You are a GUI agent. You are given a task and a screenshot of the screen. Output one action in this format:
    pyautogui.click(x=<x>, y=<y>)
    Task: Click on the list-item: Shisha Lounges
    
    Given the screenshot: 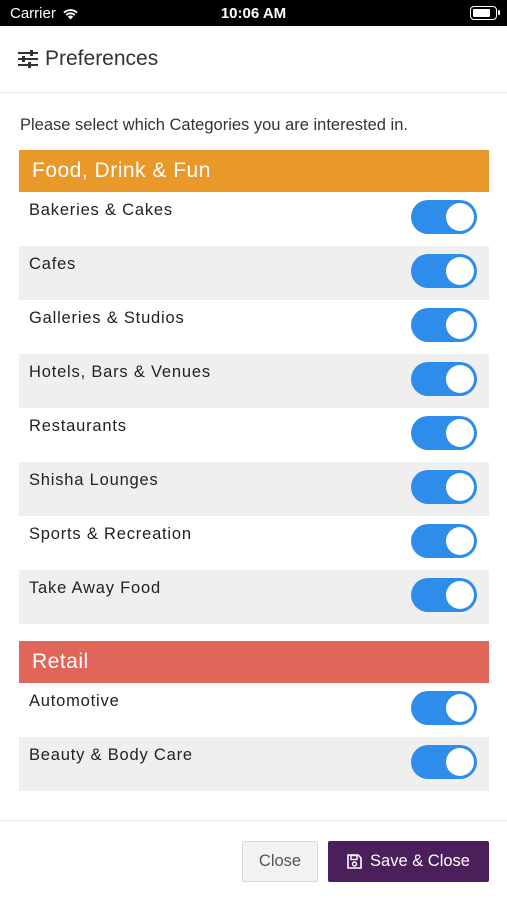 What is the action you would take?
    pyautogui.click(x=254, y=489)
    